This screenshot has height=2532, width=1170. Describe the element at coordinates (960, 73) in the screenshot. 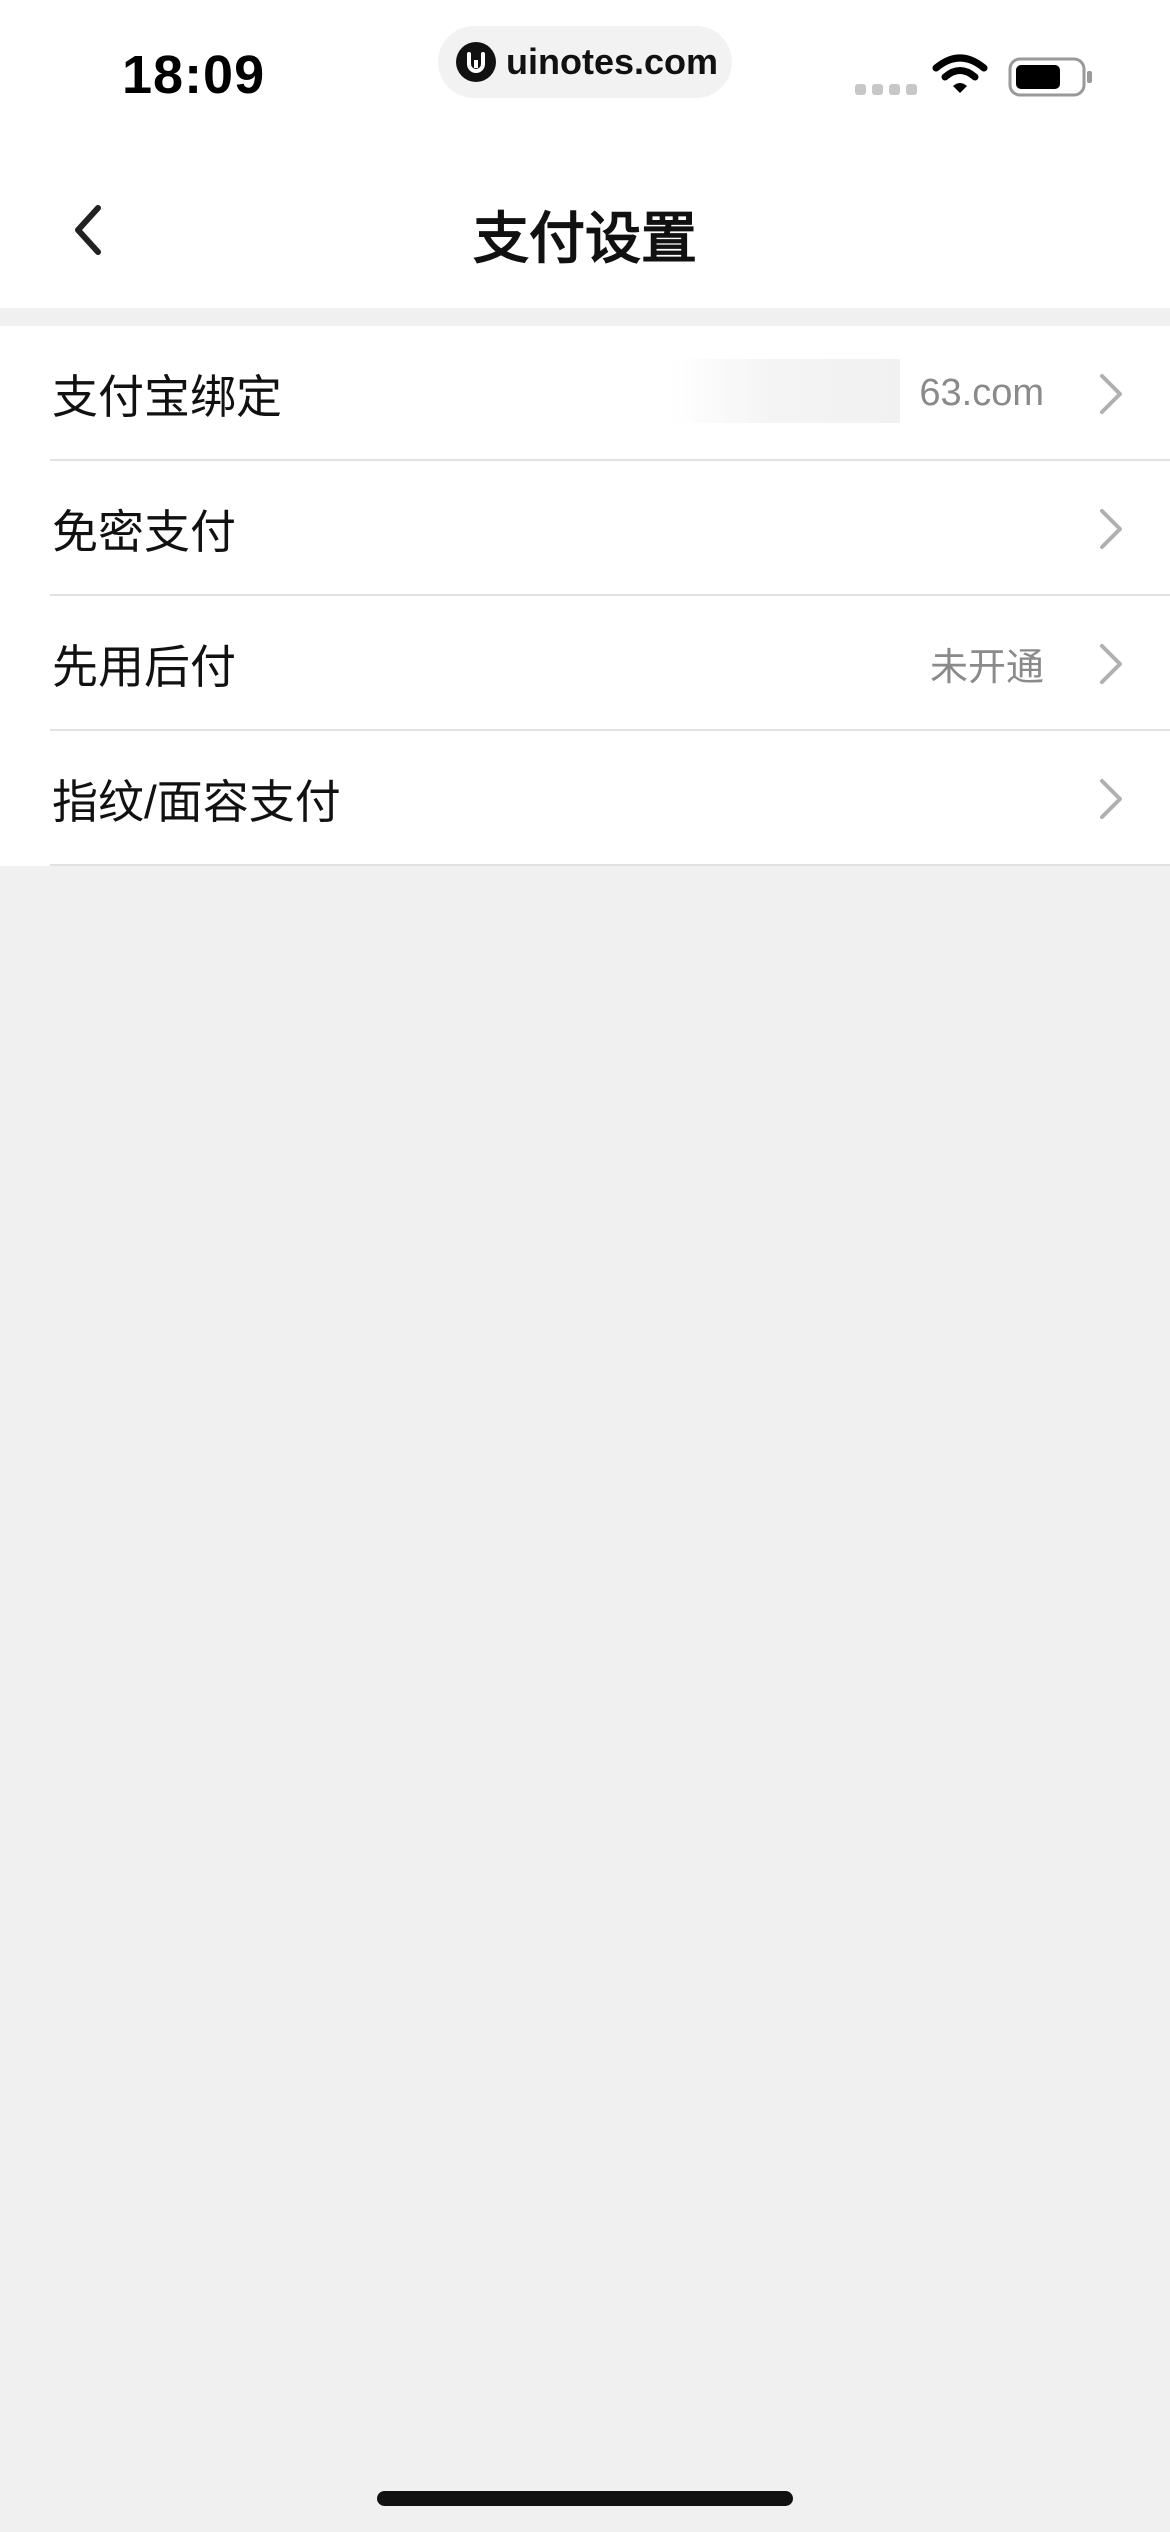

I see `wifi-icon` at that location.